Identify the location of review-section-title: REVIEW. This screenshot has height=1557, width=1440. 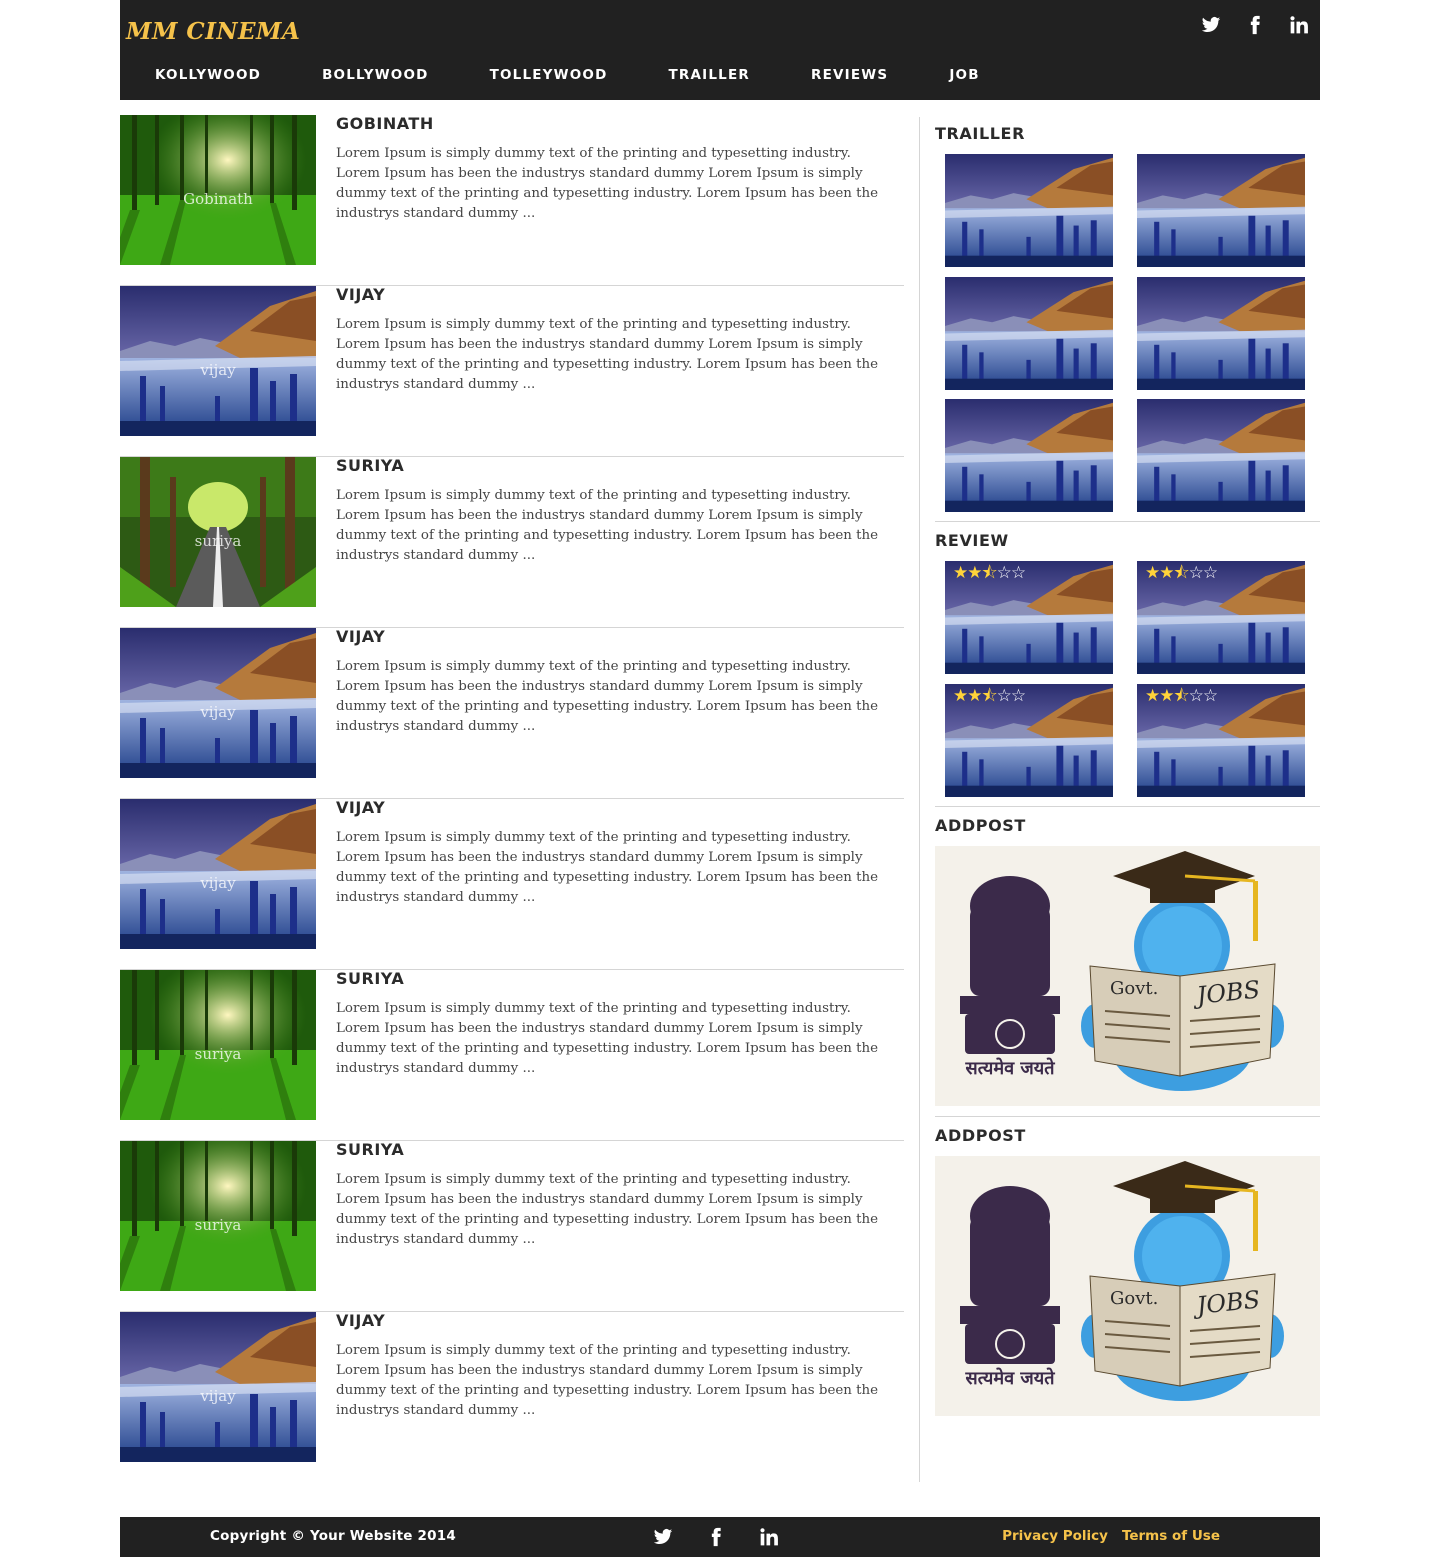
(972, 540).